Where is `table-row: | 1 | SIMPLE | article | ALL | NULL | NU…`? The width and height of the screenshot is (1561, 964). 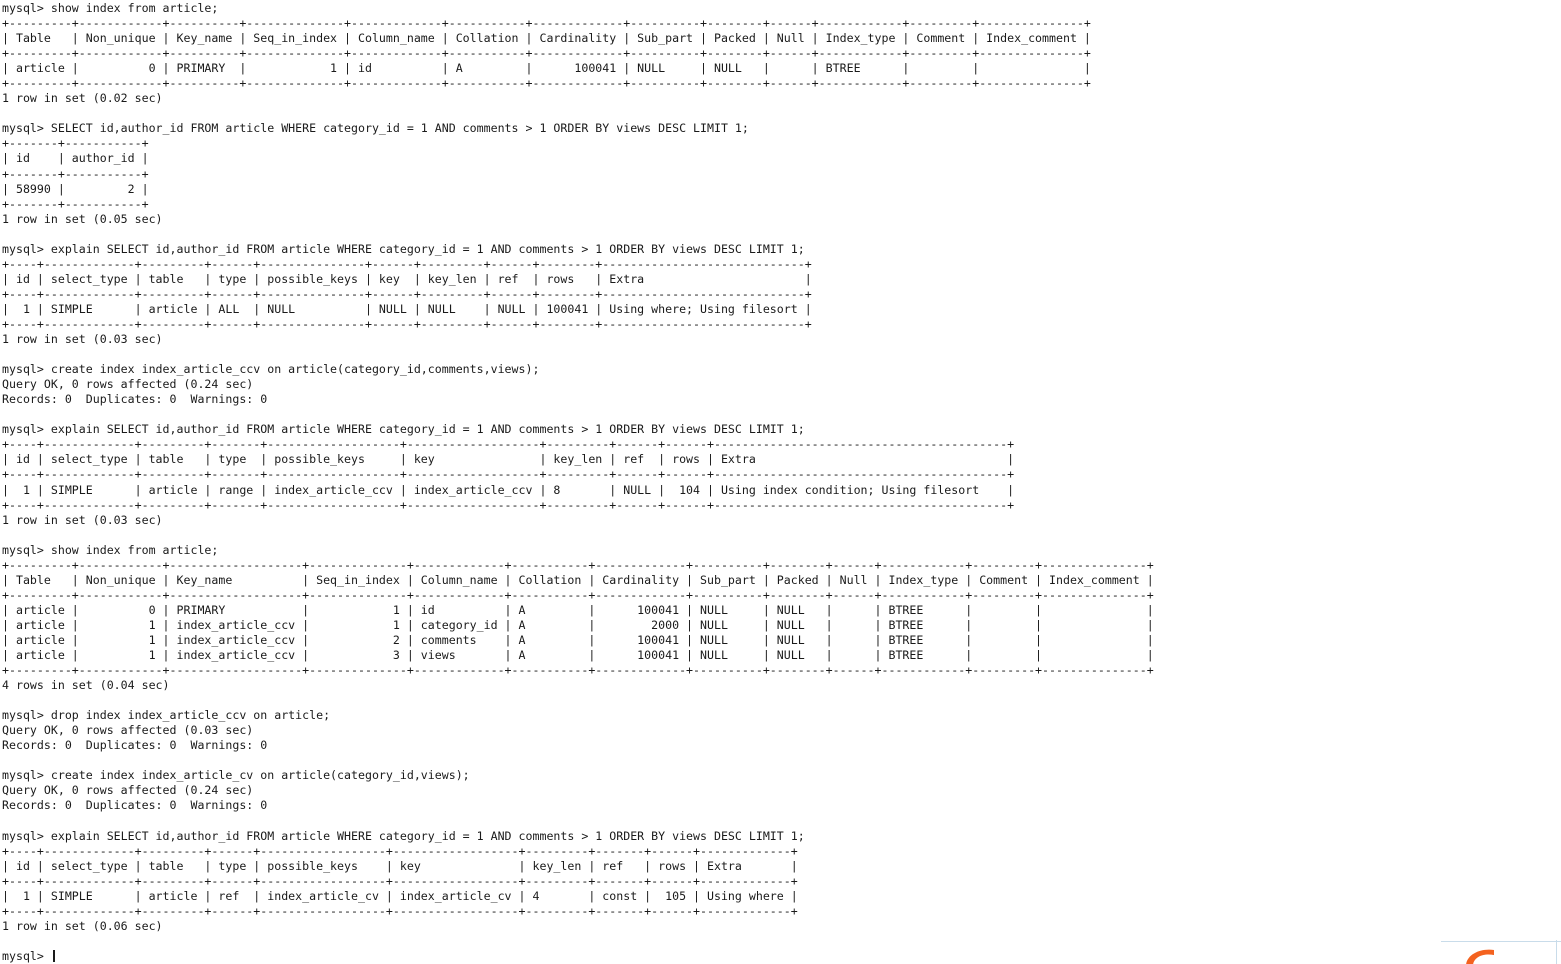
table-row: | 1 | SIMPLE | article | ALL | NULL | NU… is located at coordinates (407, 308).